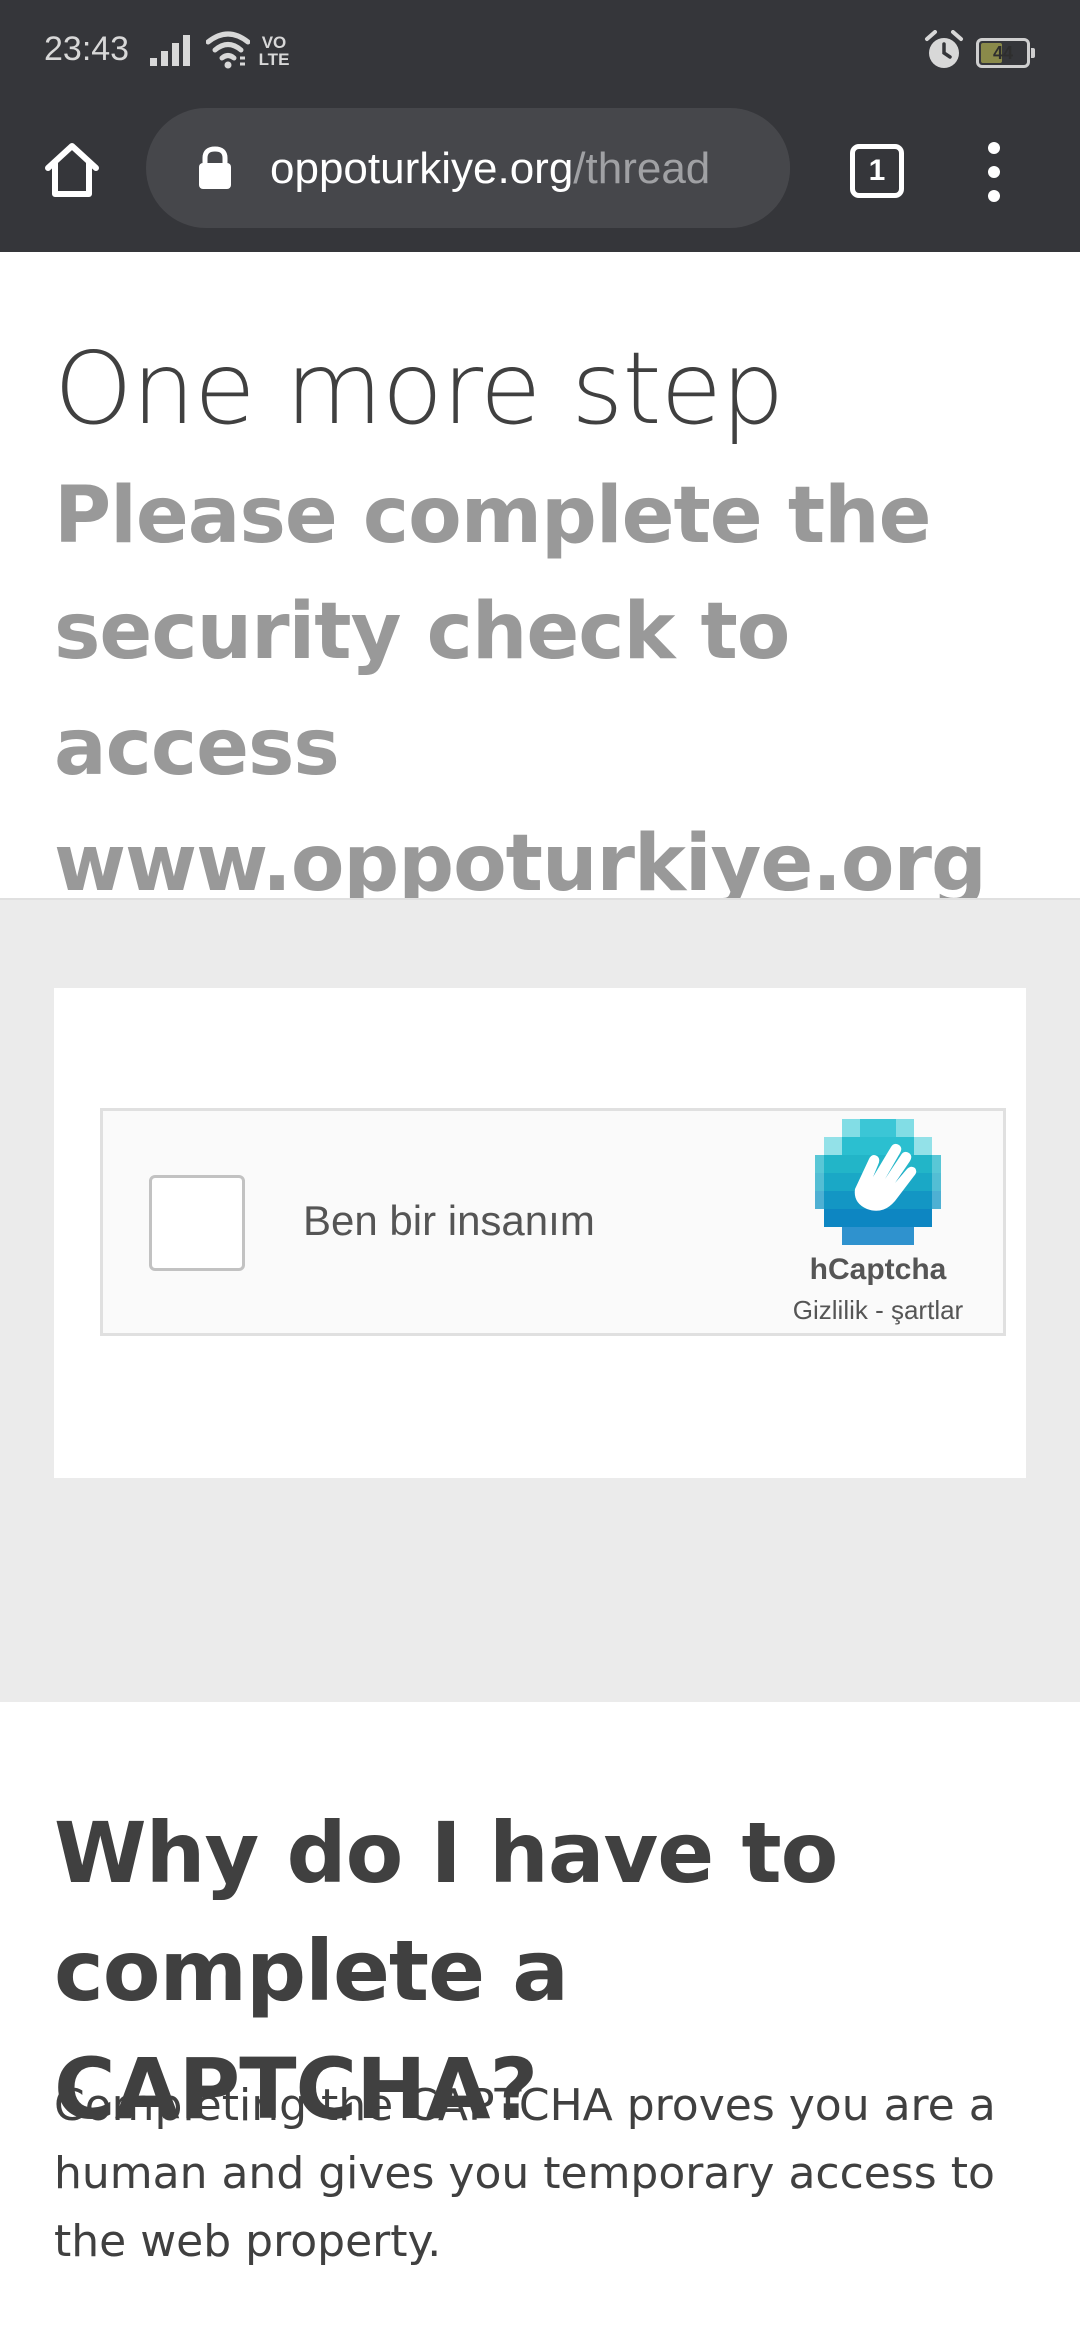 This screenshot has height=2340, width=1080. Describe the element at coordinates (419, 388) in the screenshot. I see `page-title: One more step` at that location.